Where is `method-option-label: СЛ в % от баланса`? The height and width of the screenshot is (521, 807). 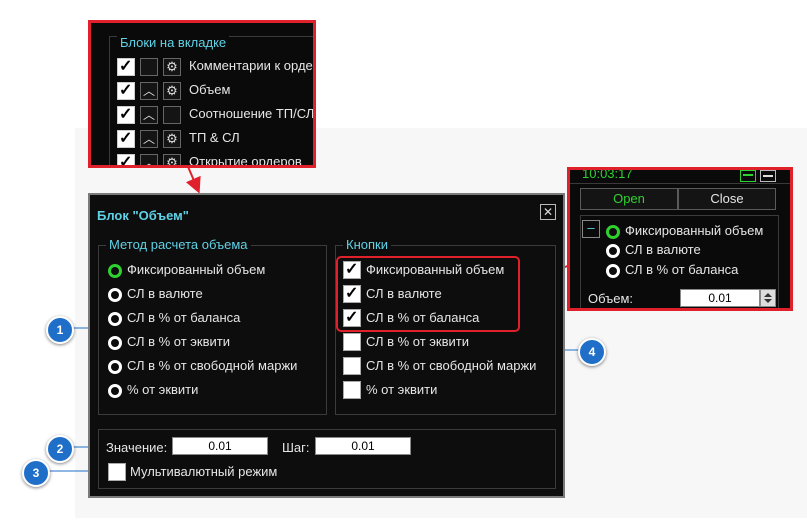
method-option-label: СЛ в % от баланса is located at coordinates (184, 317).